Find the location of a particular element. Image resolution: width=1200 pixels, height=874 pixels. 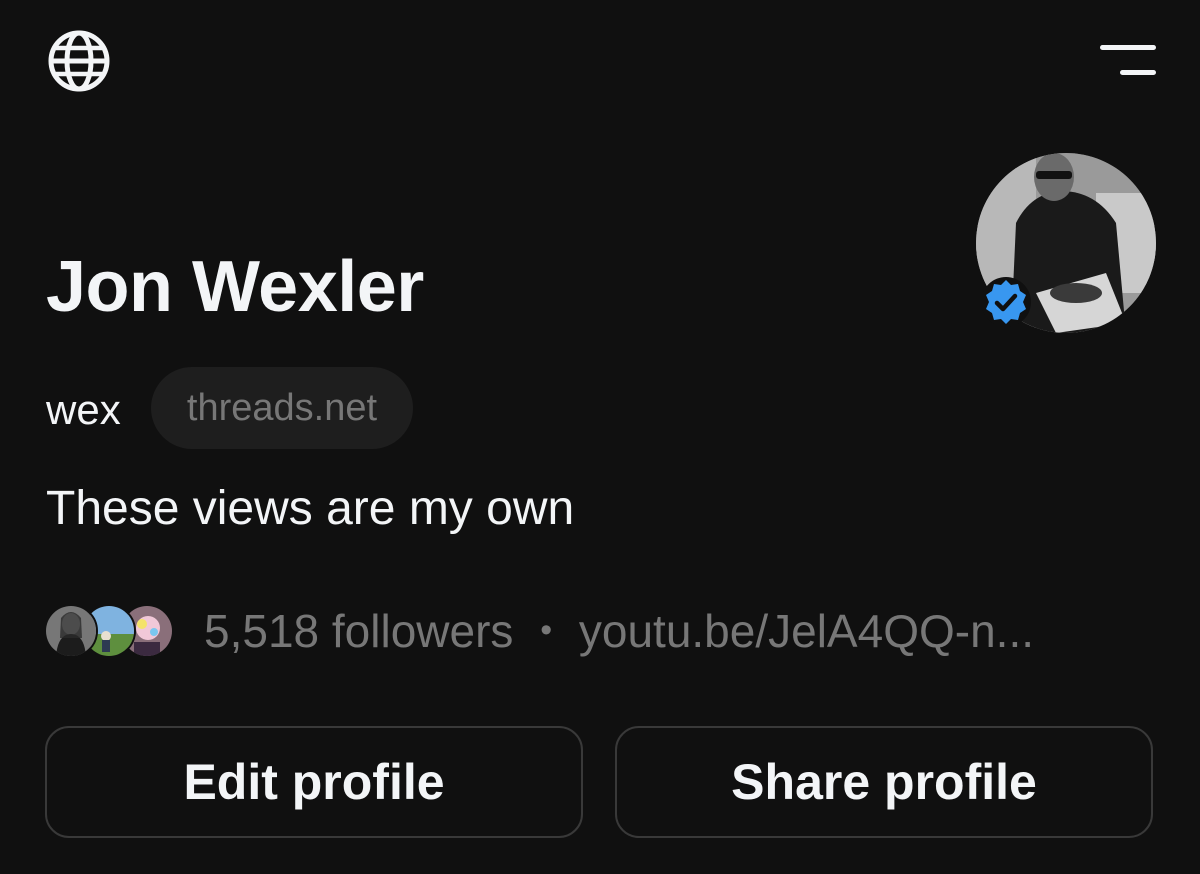

domain-badge: threads.net is located at coordinates (282, 408).